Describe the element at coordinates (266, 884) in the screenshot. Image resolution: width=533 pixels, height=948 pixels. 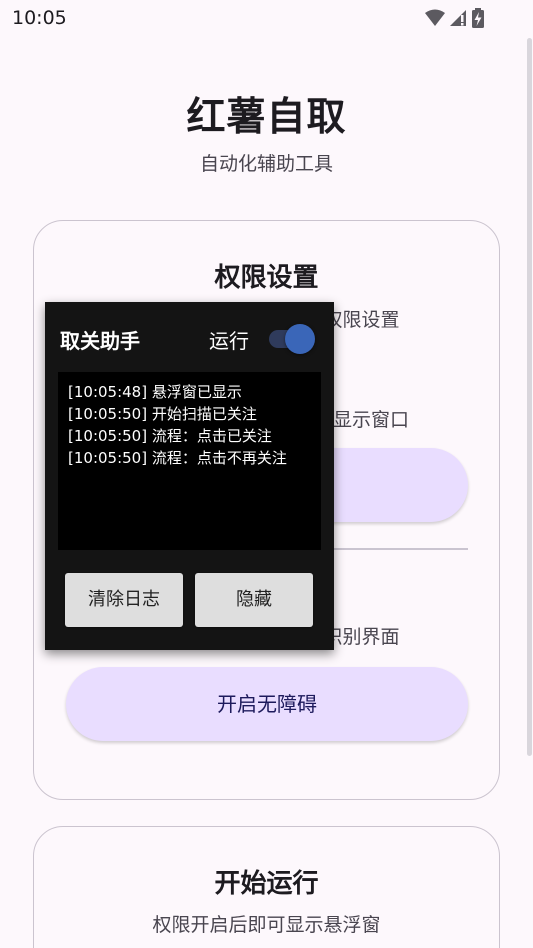
I see `start-card-title: 开始运行` at that location.